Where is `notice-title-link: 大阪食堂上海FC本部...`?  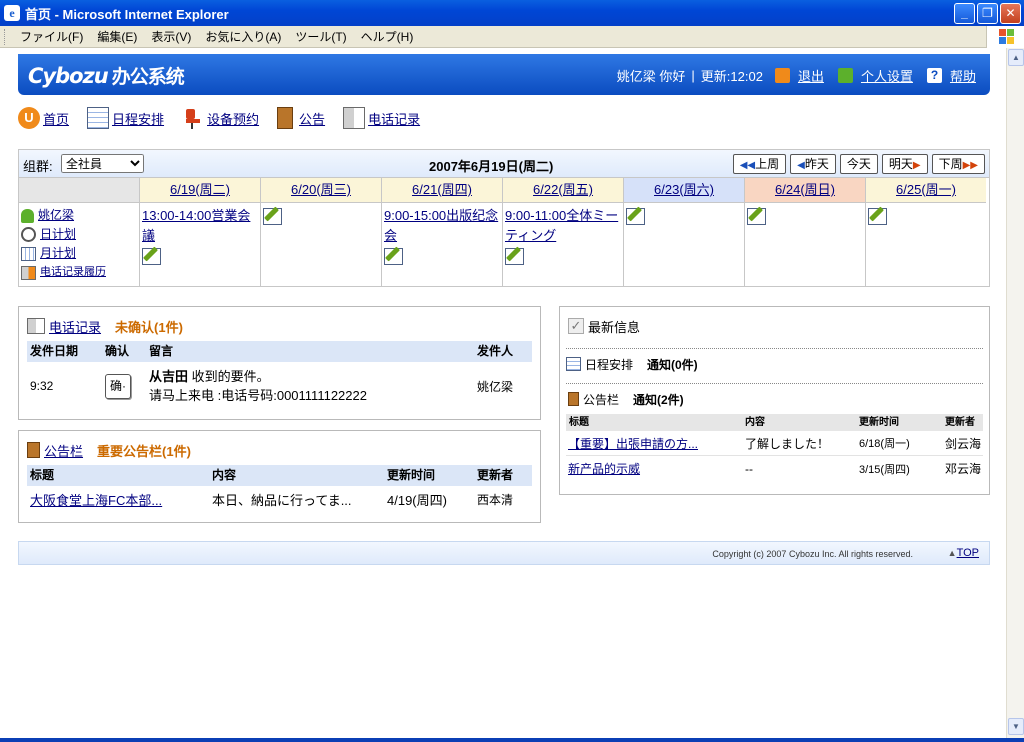 notice-title-link: 大阪食堂上海FC本部... is located at coordinates (119, 499).